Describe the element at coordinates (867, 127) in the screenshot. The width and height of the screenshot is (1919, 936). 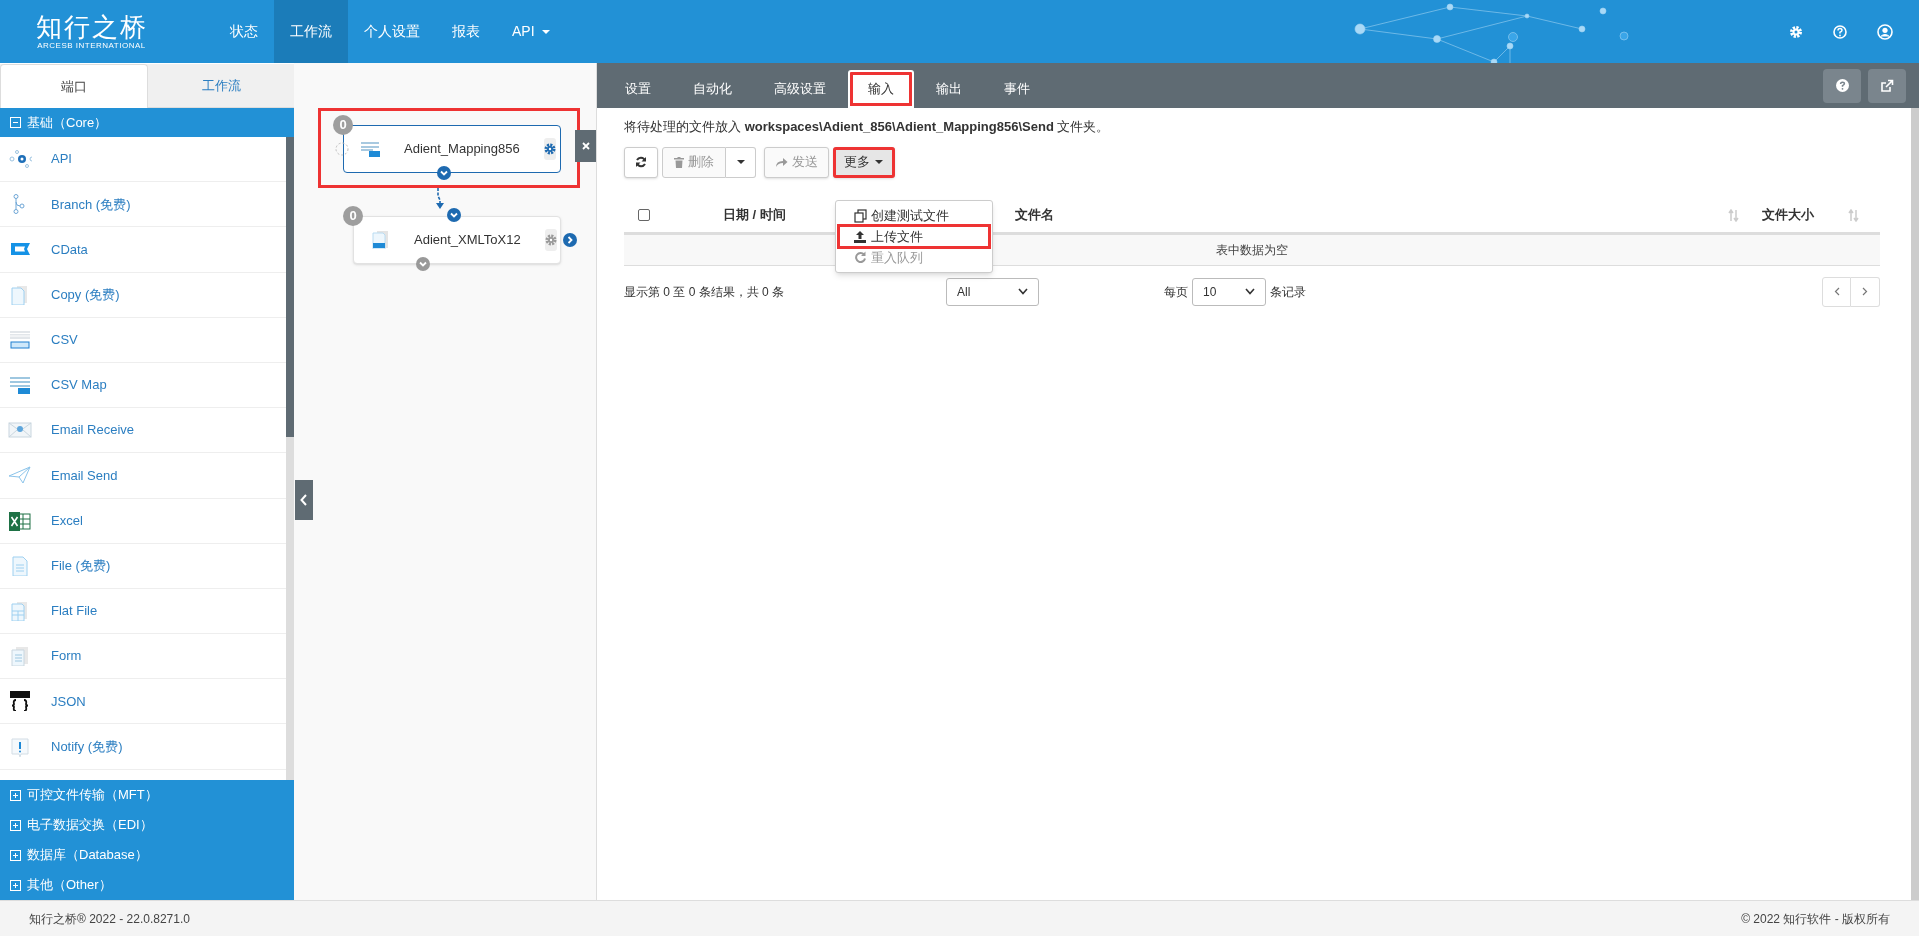
I see `instruction-text: 将待处理的文件放入 workspaces\Adient_856\Adient_Mapping856\Send 文件夹。` at that location.